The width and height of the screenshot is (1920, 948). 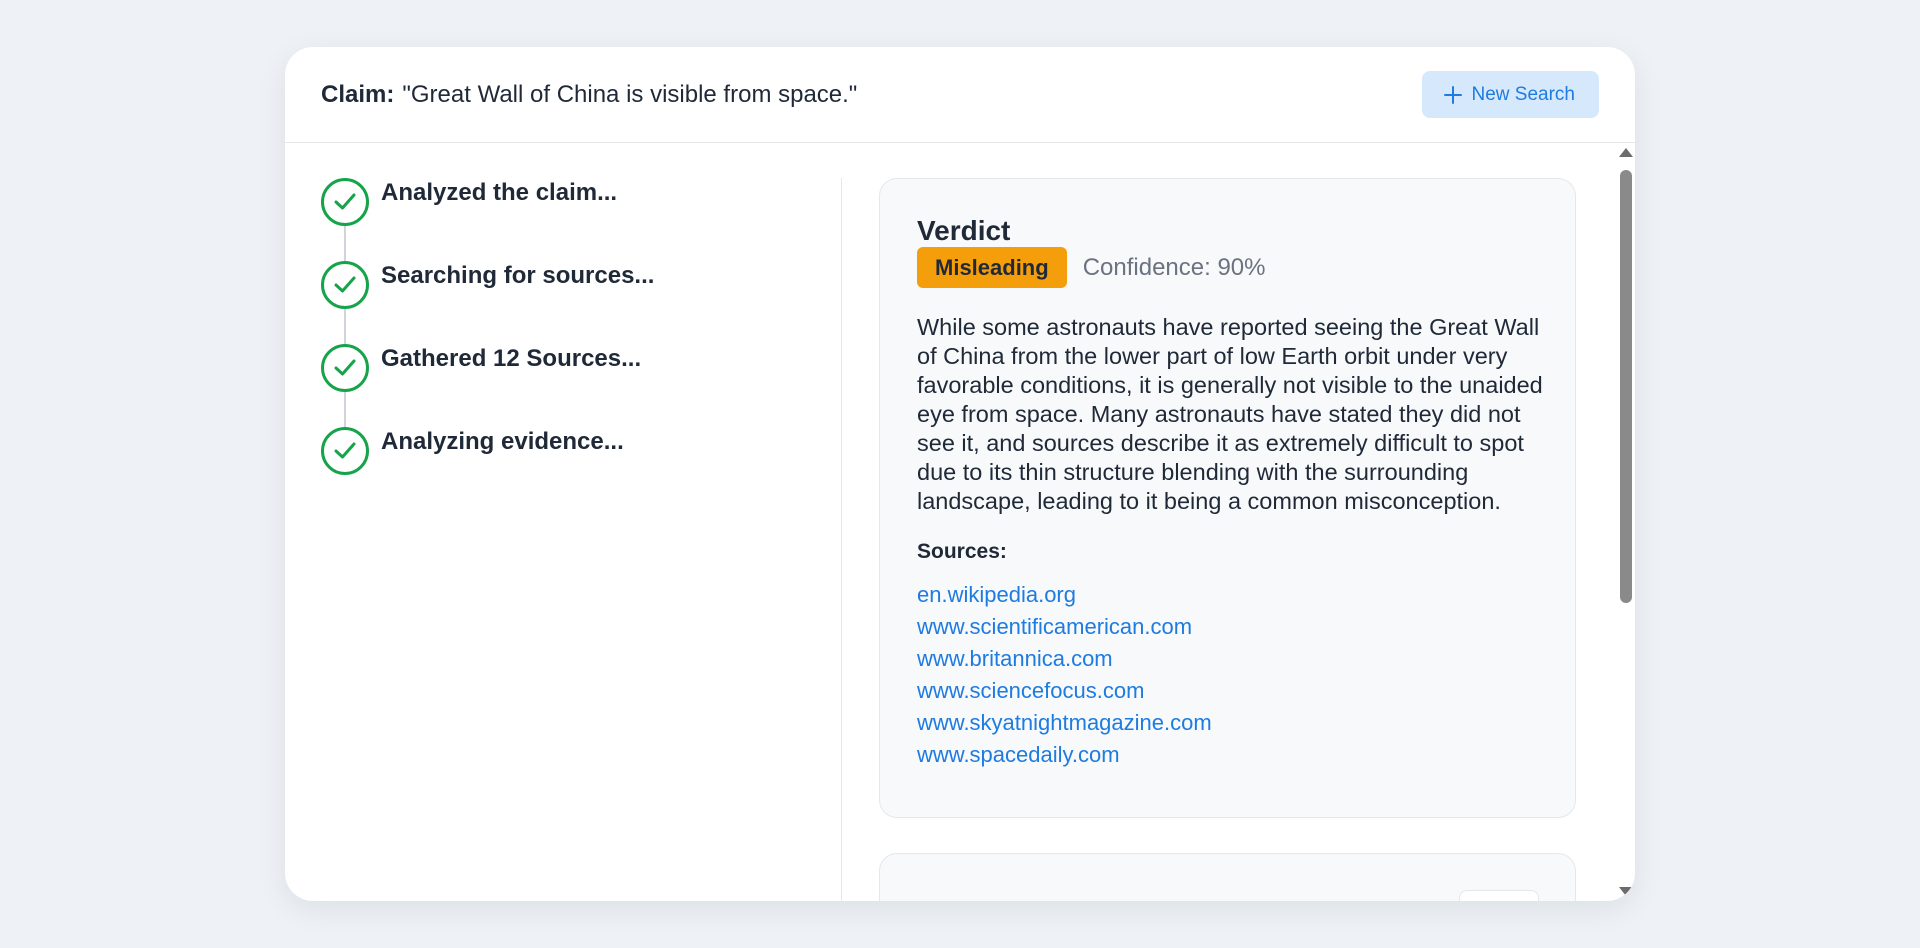 What do you see at coordinates (1018, 754) in the screenshot?
I see `source-link: www.spacedaily.com` at bounding box center [1018, 754].